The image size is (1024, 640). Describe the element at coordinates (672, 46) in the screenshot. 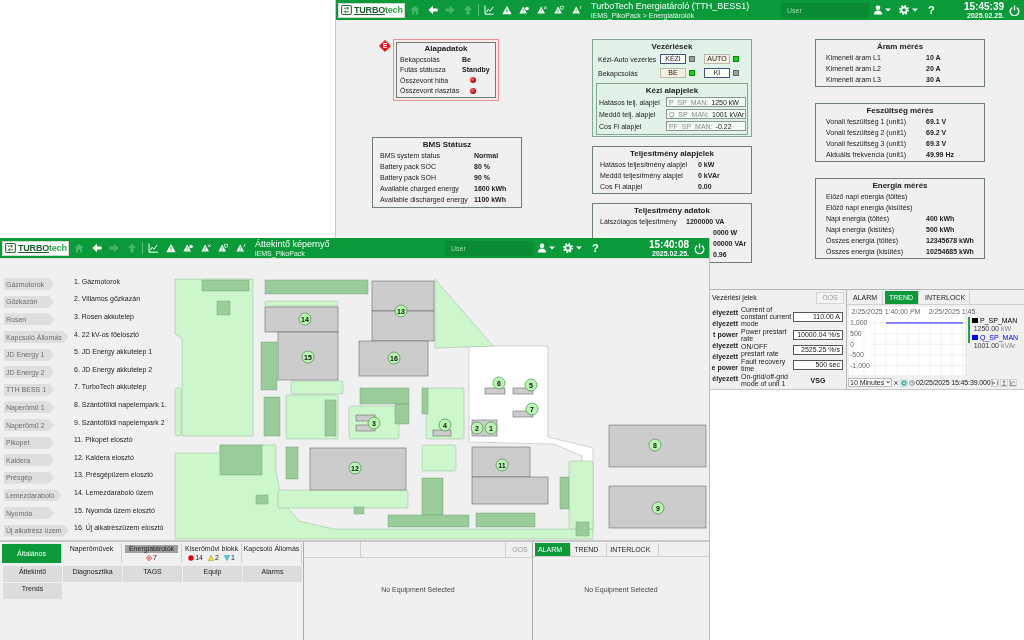

I see `panel-title: Vezérlések` at that location.